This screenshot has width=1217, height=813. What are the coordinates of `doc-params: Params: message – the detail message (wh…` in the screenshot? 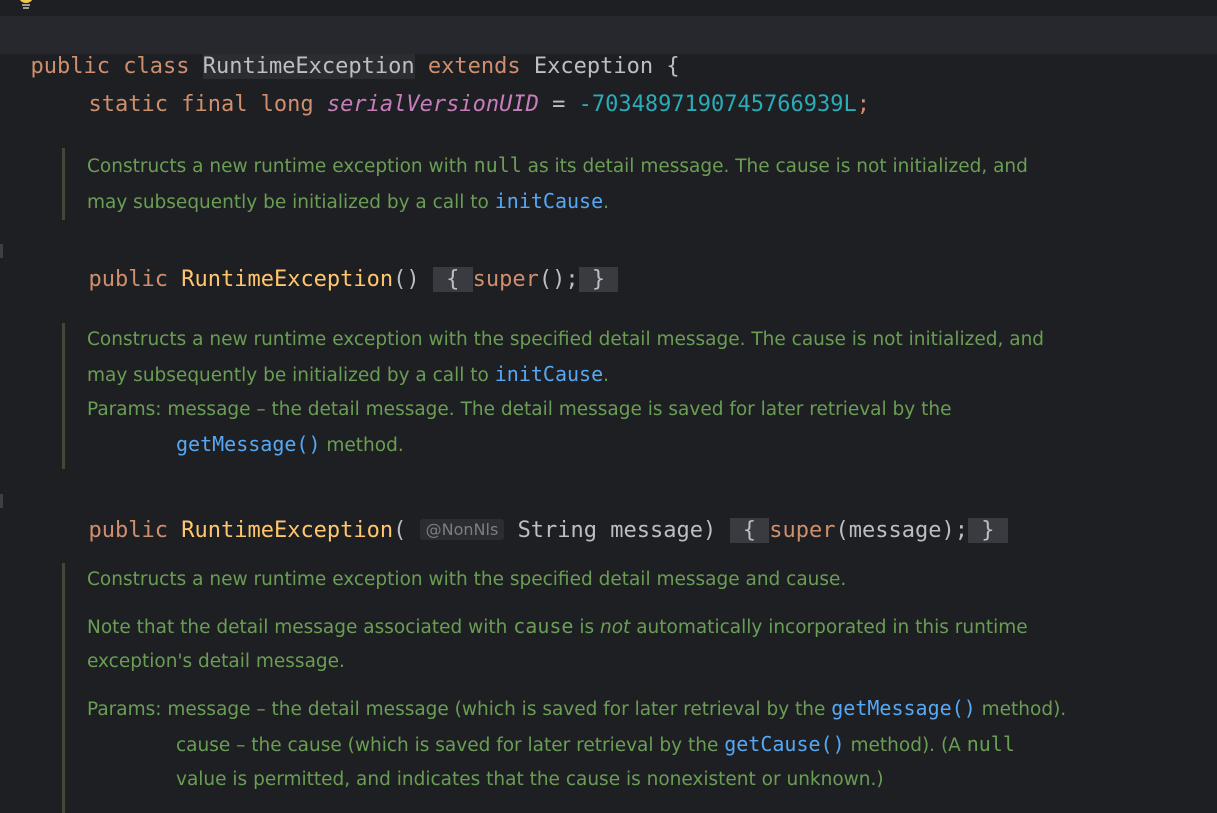 It's located at (576, 709).